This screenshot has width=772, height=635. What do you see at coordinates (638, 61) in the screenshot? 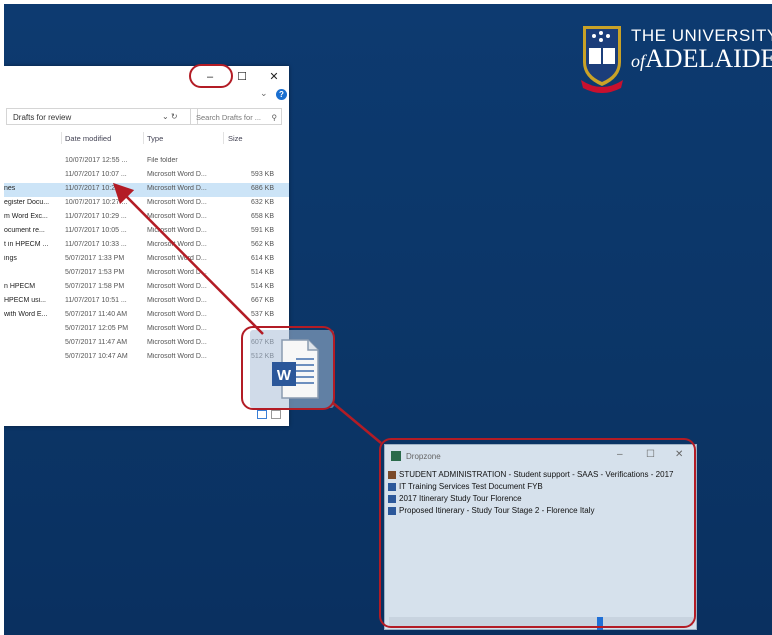
I see `university-of-text: of` at bounding box center [638, 61].